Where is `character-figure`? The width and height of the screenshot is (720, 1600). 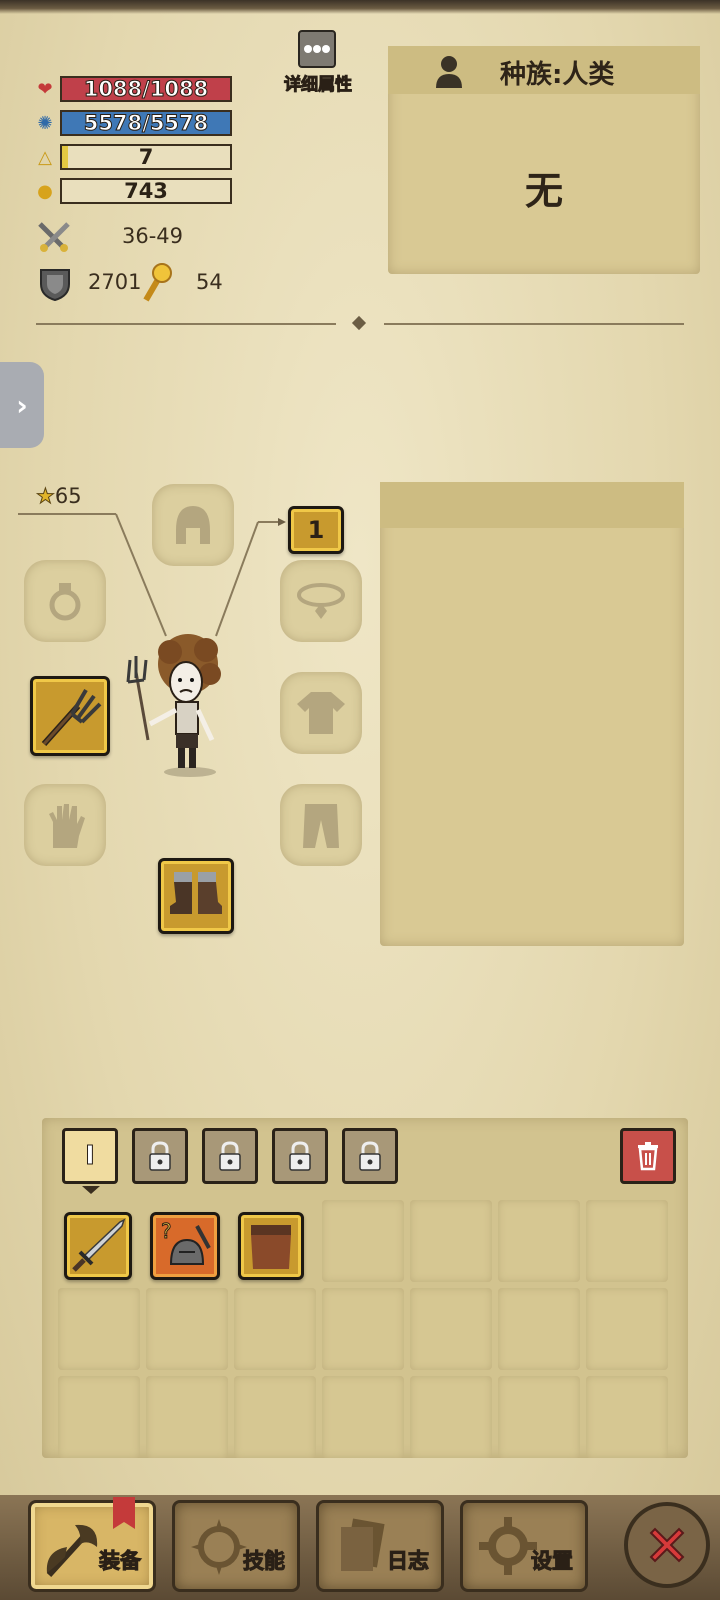
character-figure is located at coordinates (179, 705).